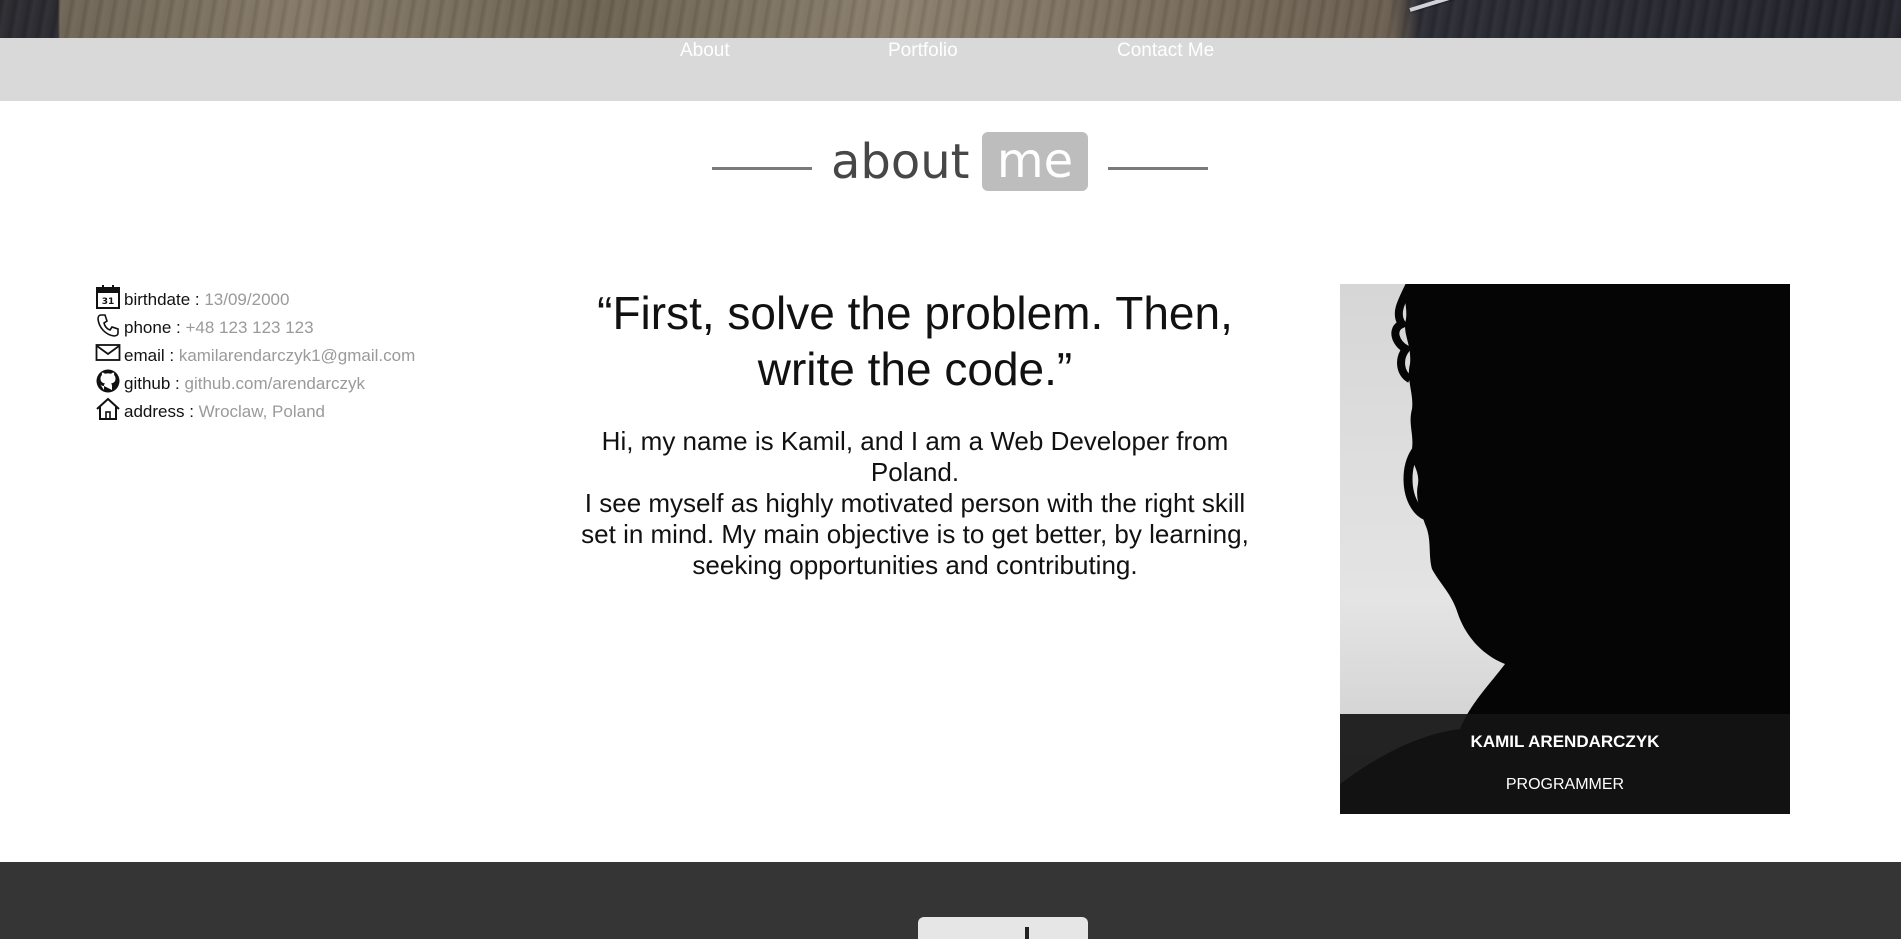 This screenshot has height=939, width=1901. I want to click on profile-role: PROGRAMMER, so click(1565, 784).